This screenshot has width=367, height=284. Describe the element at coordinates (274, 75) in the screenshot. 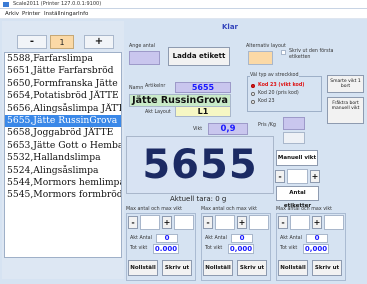

I see `barcode-title: Väl typ av streckkod` at that location.